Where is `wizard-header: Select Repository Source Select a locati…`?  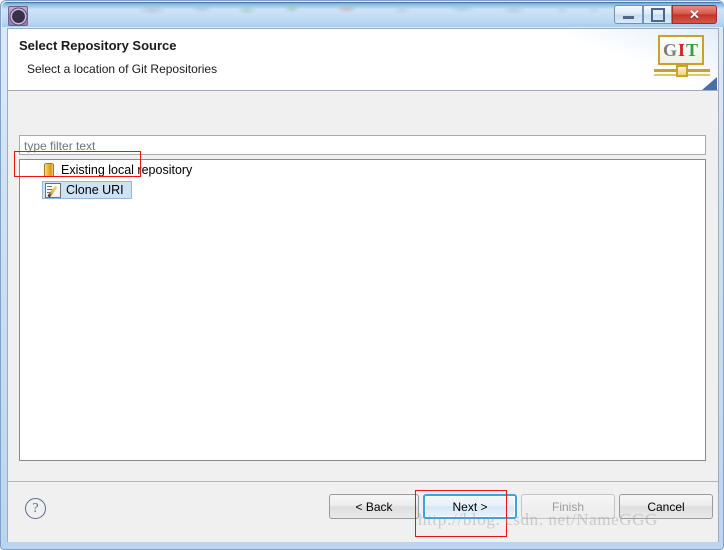
wizard-header: Select Repository Source Select a locati… is located at coordinates (363, 60).